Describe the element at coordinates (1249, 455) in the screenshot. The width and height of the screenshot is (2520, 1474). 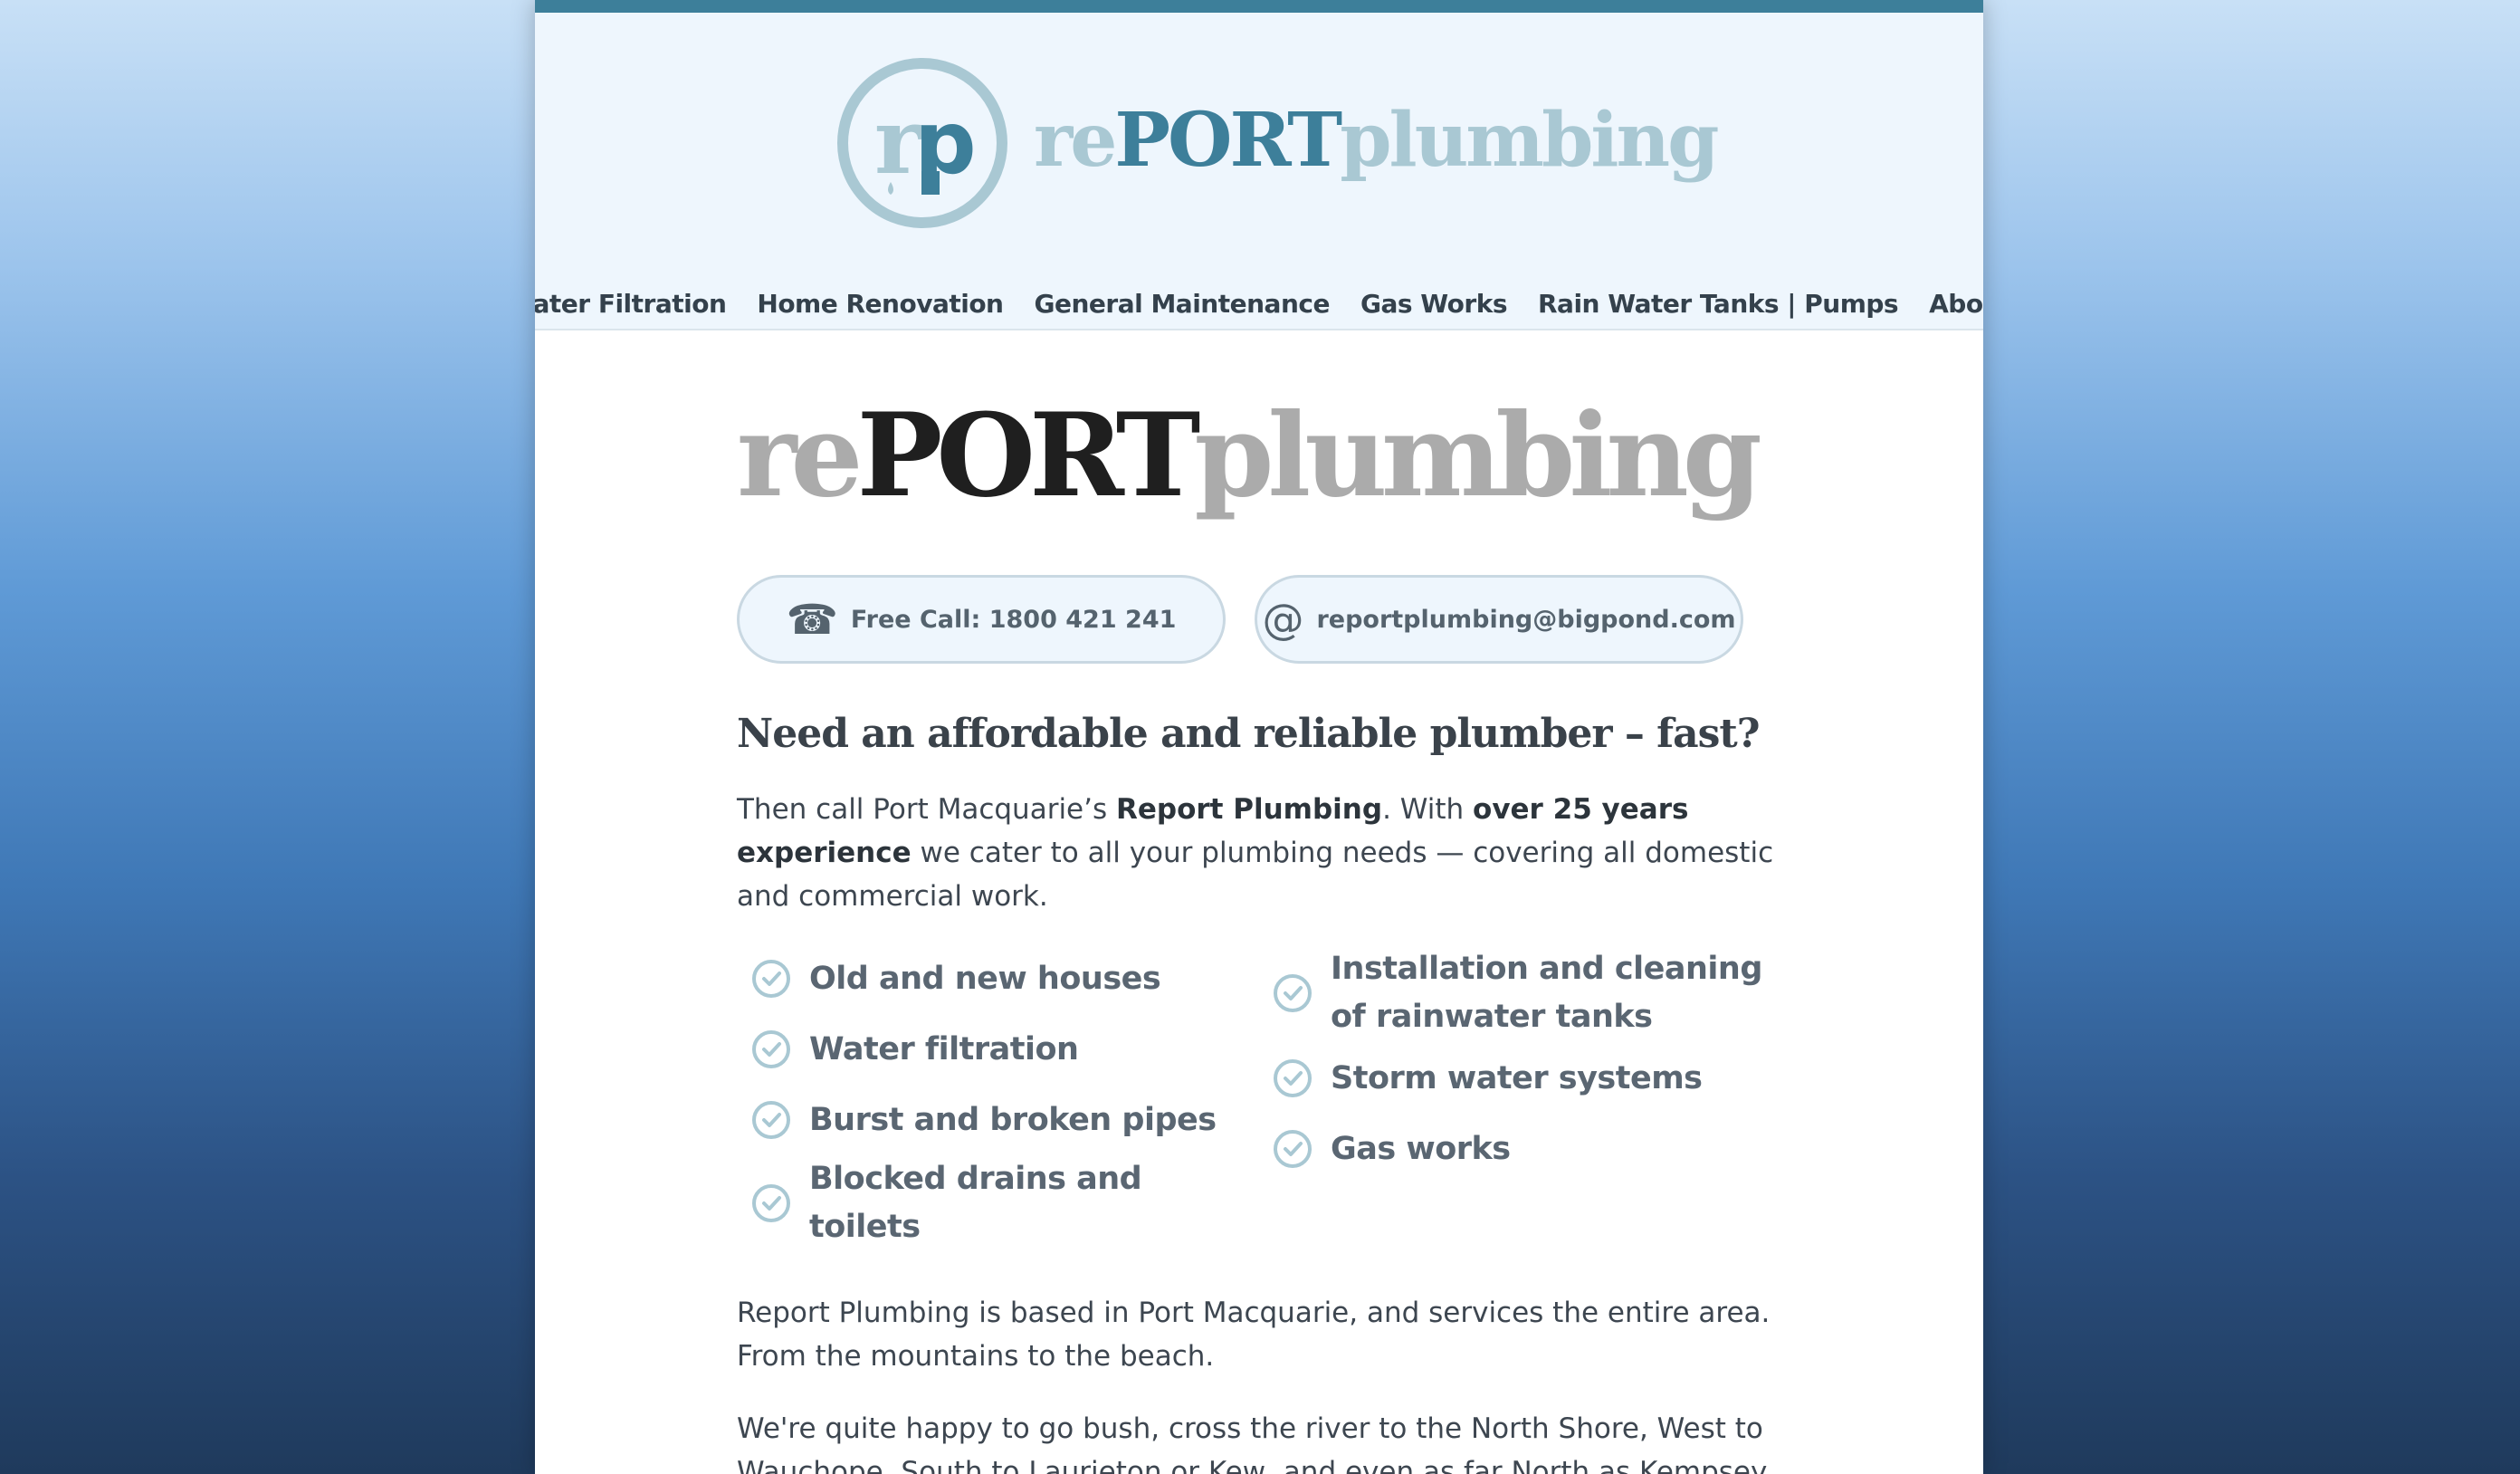
I see `hero-title: rePORTplumbing` at that location.